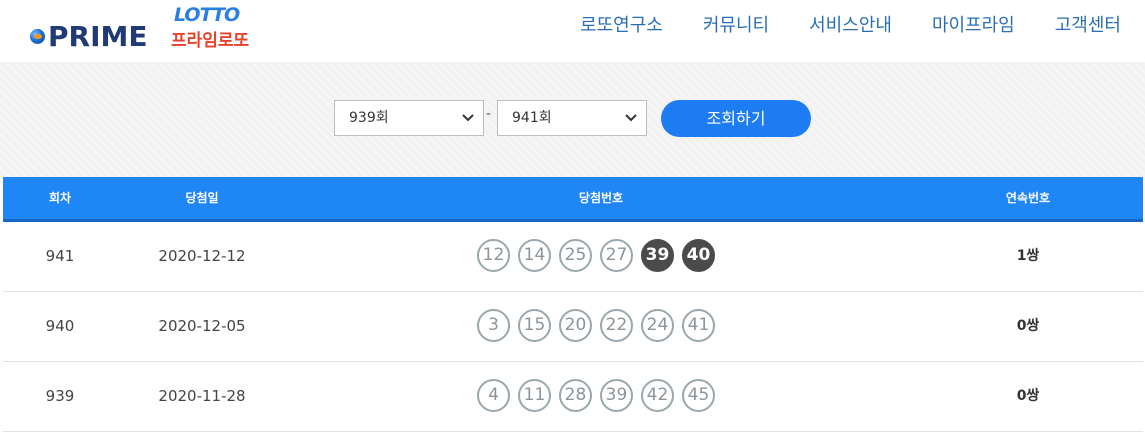 This screenshot has width=1145, height=433. What do you see at coordinates (575, 395) in the screenshot?
I see `number-ball: 28` at bounding box center [575, 395].